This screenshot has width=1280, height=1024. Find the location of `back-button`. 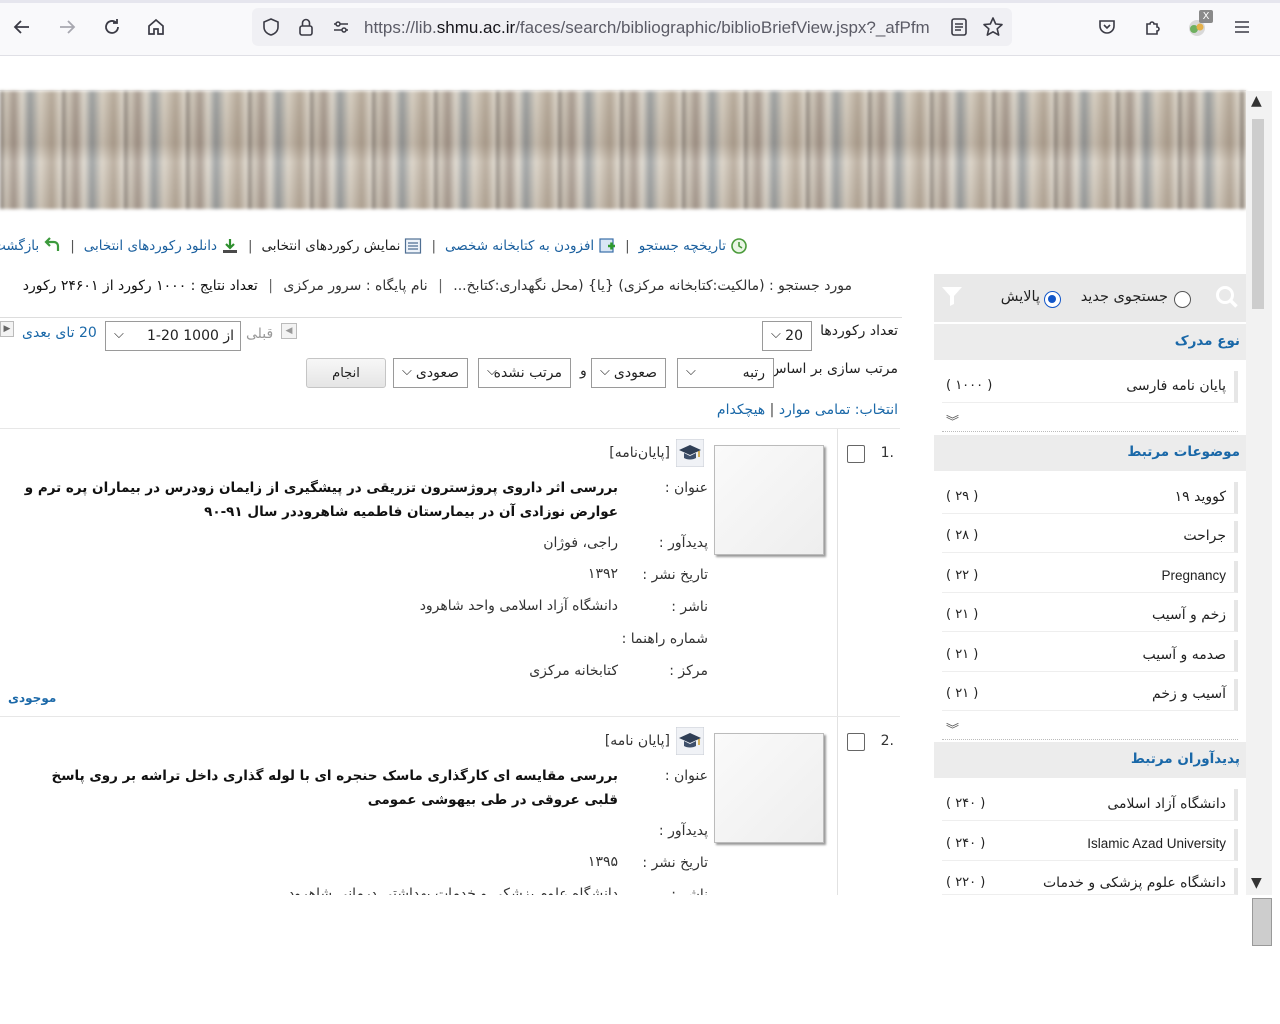

back-button is located at coordinates (22, 27).